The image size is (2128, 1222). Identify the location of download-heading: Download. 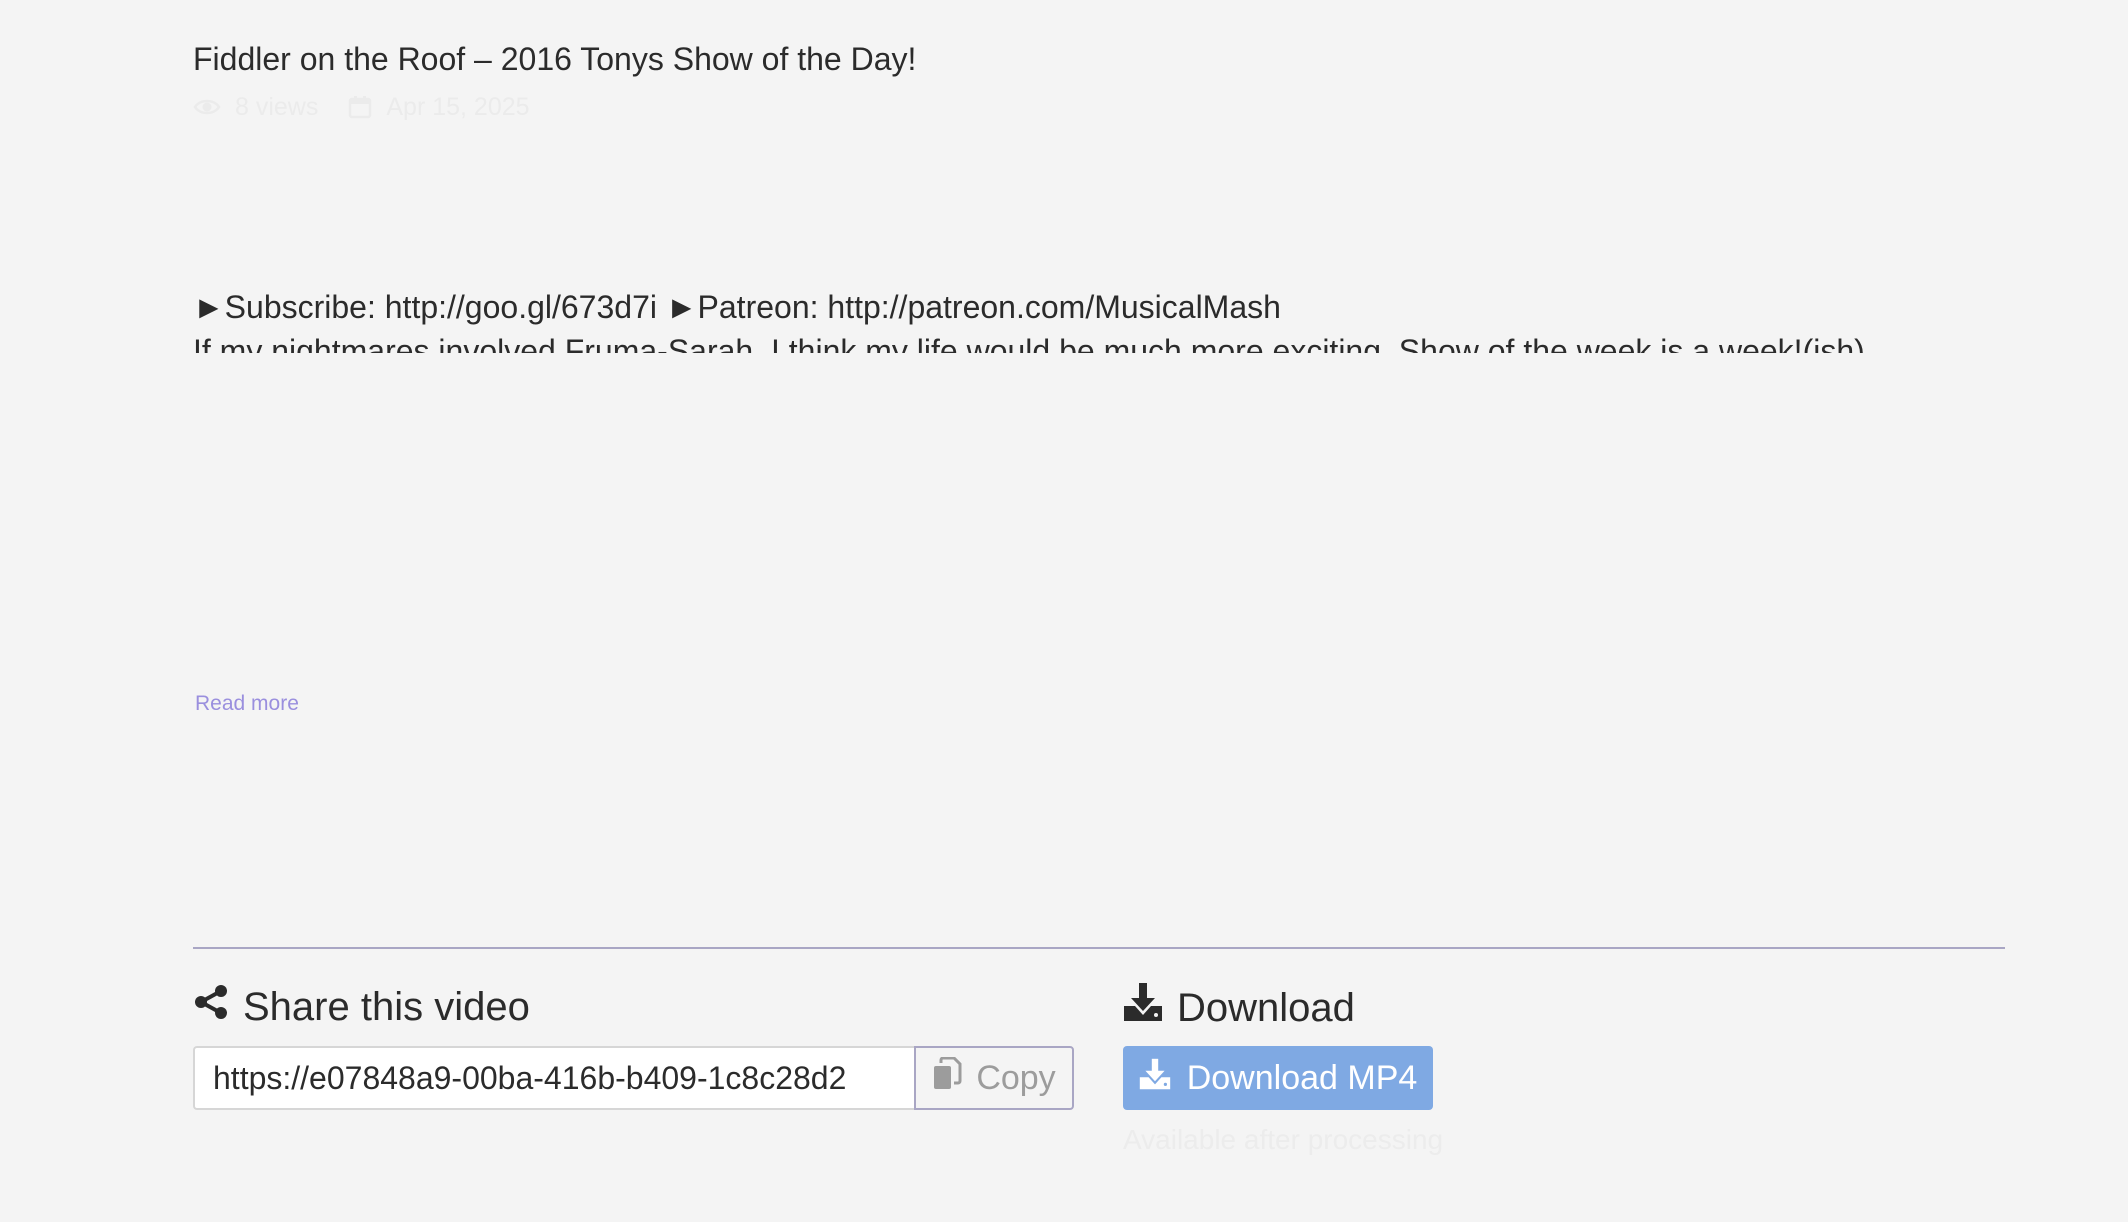
(1239, 1008).